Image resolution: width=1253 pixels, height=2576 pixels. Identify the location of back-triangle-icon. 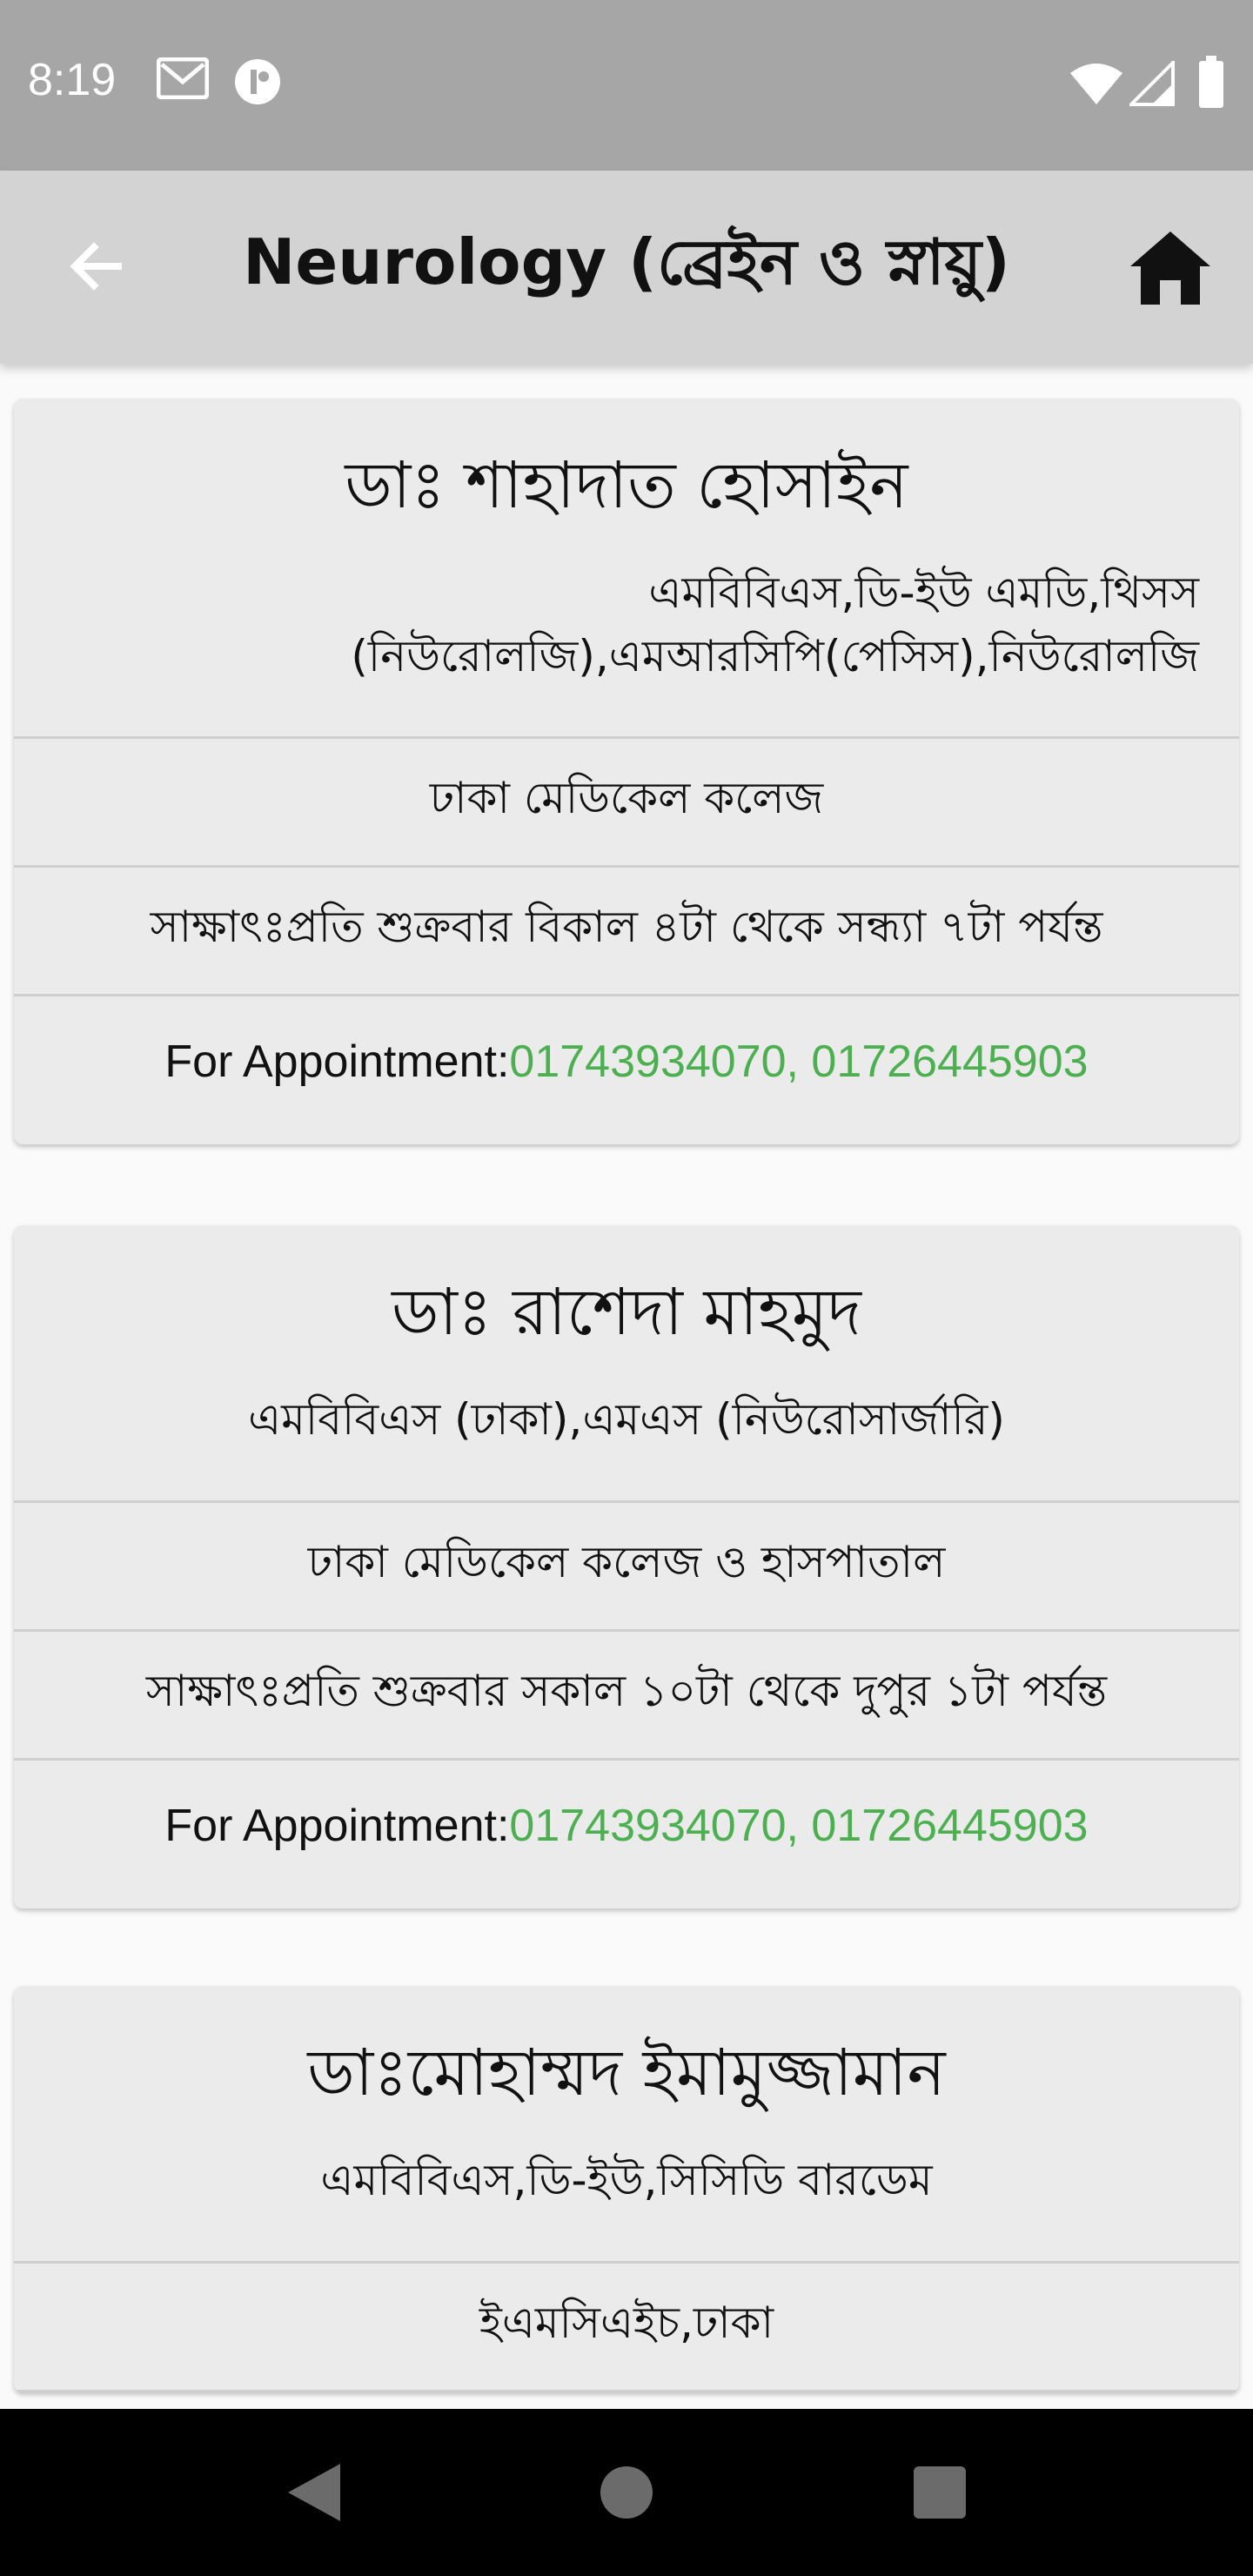
(314, 2492).